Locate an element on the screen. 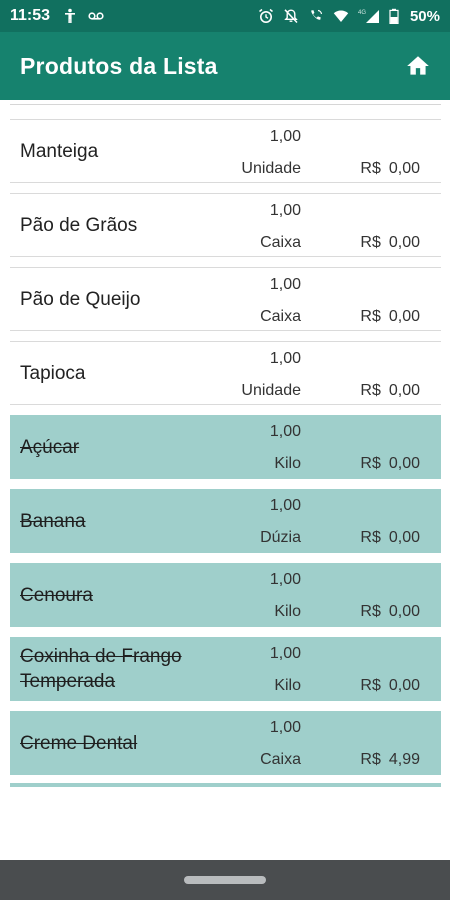 The image size is (450, 900). product-name: Manteiga is located at coordinates (59, 151).